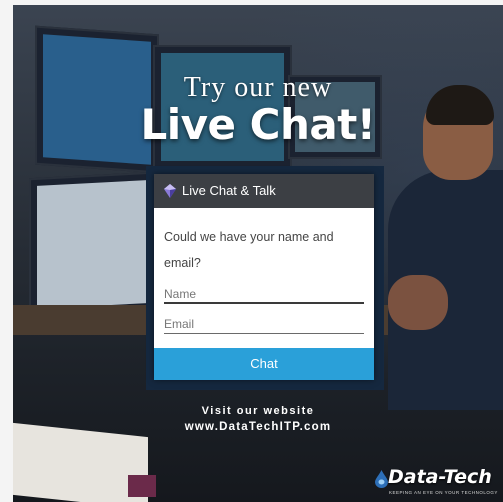  Describe the element at coordinates (264, 303) in the screenshot. I see `name-field-underline` at that location.